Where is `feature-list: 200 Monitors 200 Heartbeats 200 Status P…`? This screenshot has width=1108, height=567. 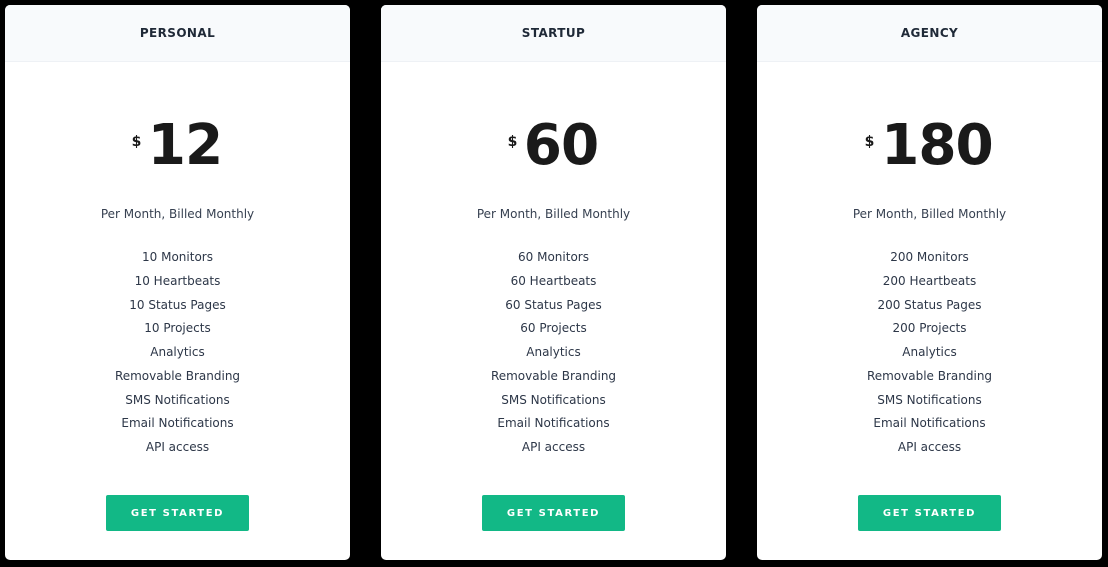
feature-list: 200 Monitors 200 Heartbeats 200 Status P… is located at coordinates (929, 353).